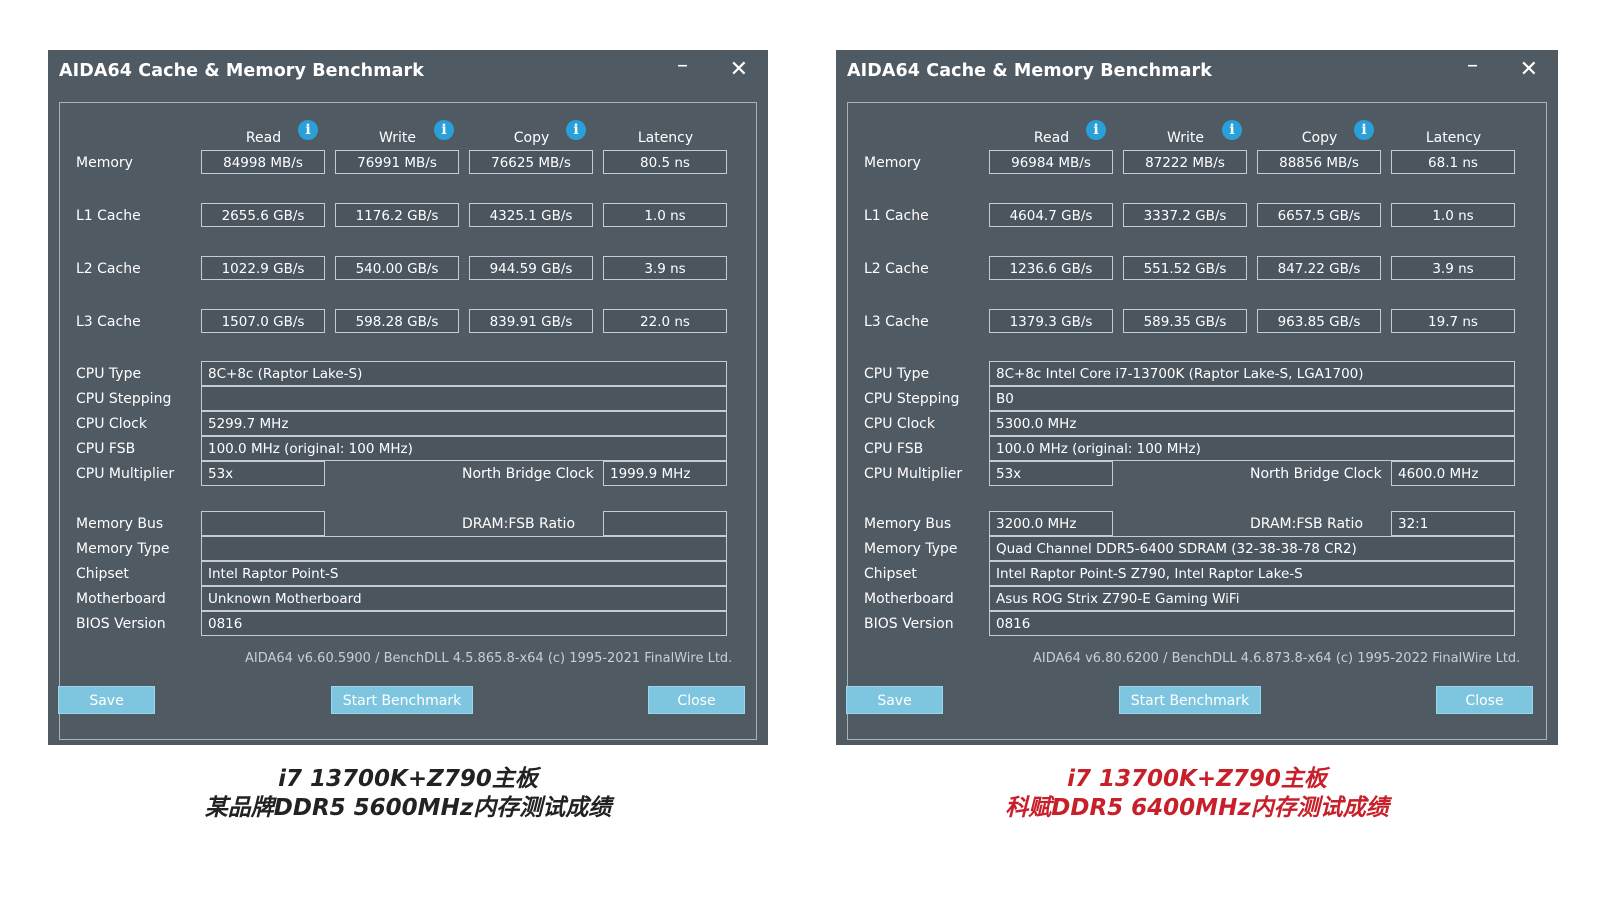  Describe the element at coordinates (665, 162) in the screenshot. I see `memory-latency-value: 80.5 ns` at that location.